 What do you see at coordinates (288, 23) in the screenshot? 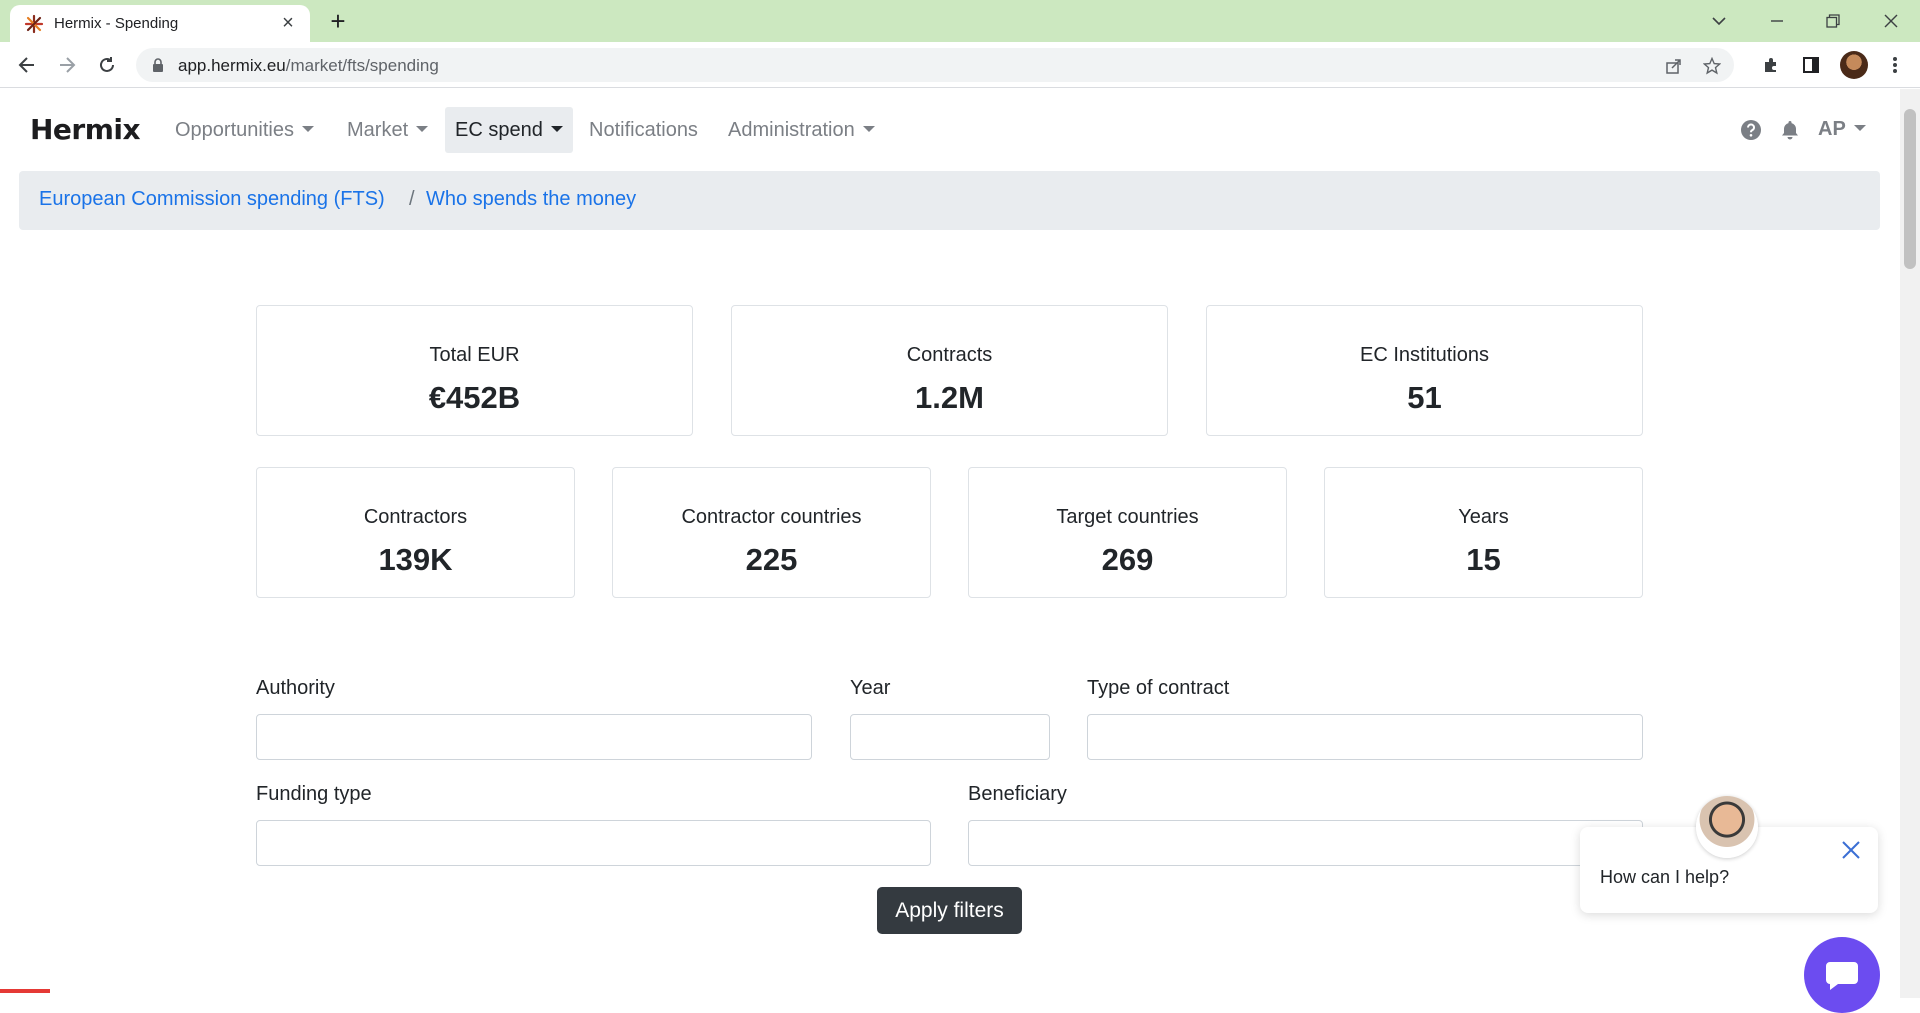
I see `tab-close-icon: ×` at bounding box center [288, 23].